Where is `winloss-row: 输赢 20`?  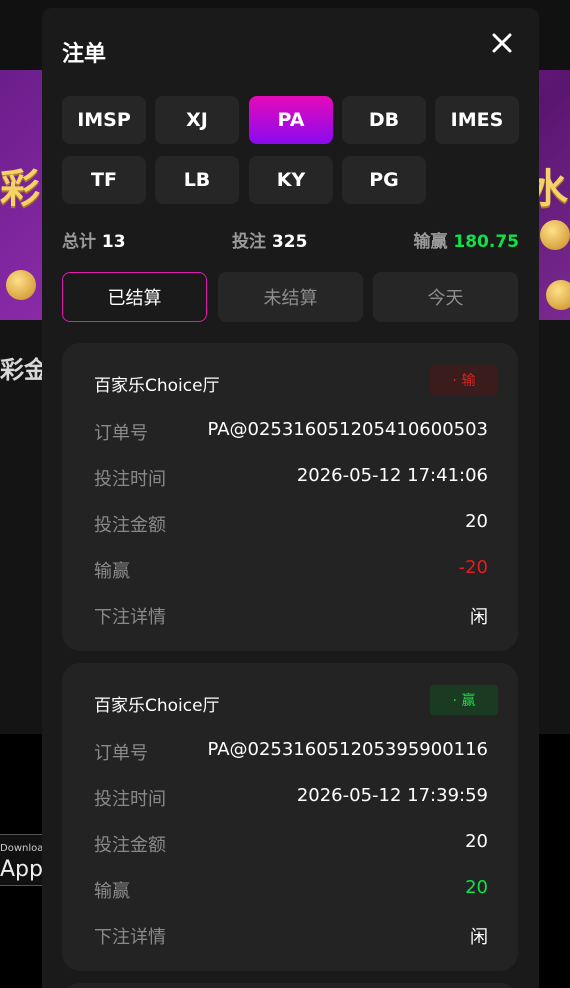
winloss-row: 输赢 20 is located at coordinates (291, 889).